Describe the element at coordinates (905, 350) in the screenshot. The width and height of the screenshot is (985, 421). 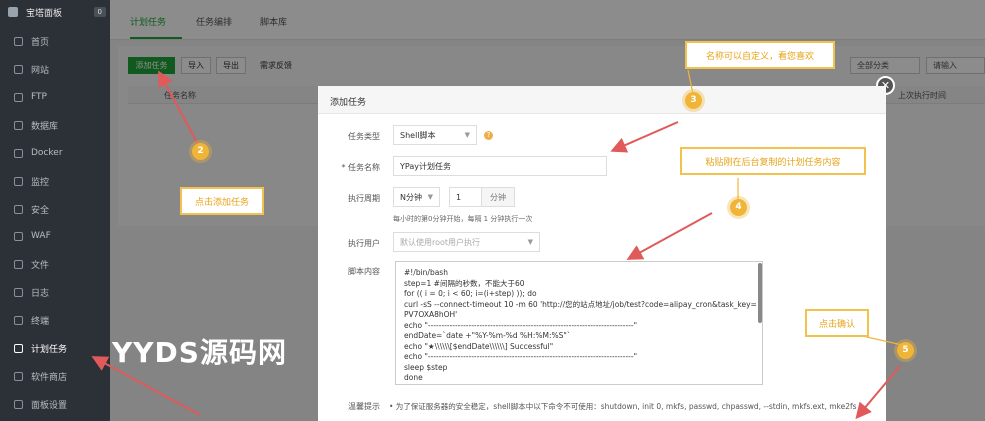
I see `step-marker-5: 5` at that location.